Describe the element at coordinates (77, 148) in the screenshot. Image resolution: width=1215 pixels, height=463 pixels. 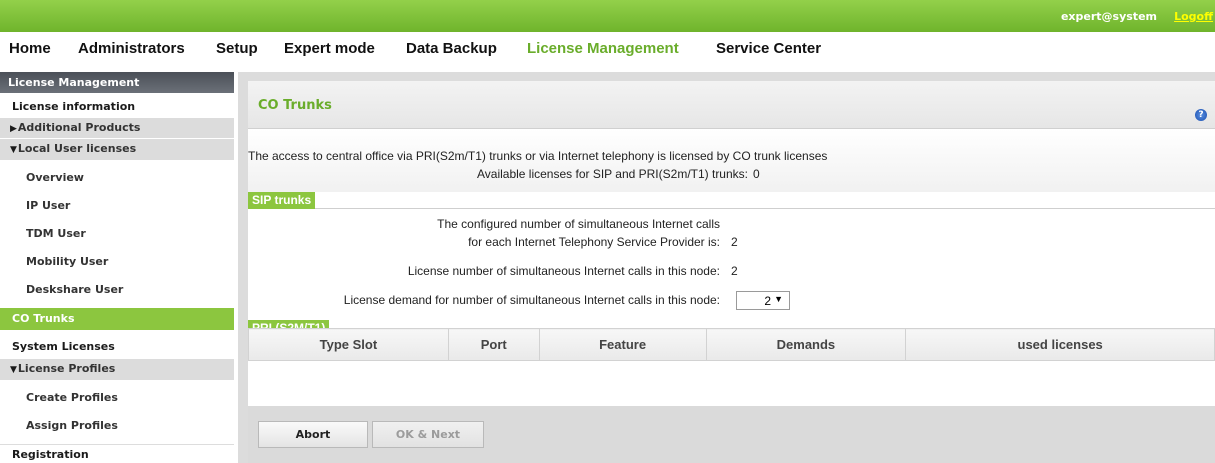
I see `sidebar-item-label: Local User licenses` at that location.